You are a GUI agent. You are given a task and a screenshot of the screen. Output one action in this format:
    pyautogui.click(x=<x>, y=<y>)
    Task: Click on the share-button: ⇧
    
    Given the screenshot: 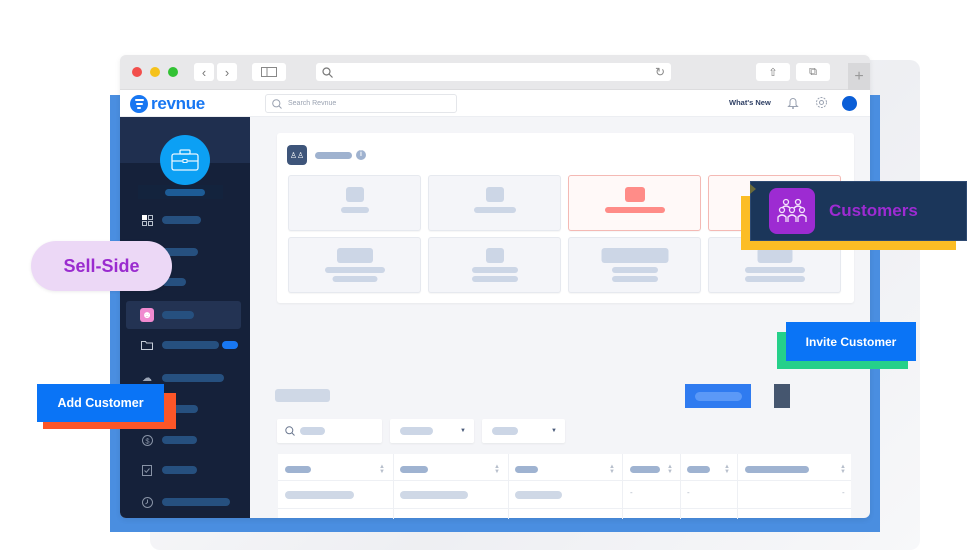 What is the action you would take?
    pyautogui.click(x=773, y=72)
    